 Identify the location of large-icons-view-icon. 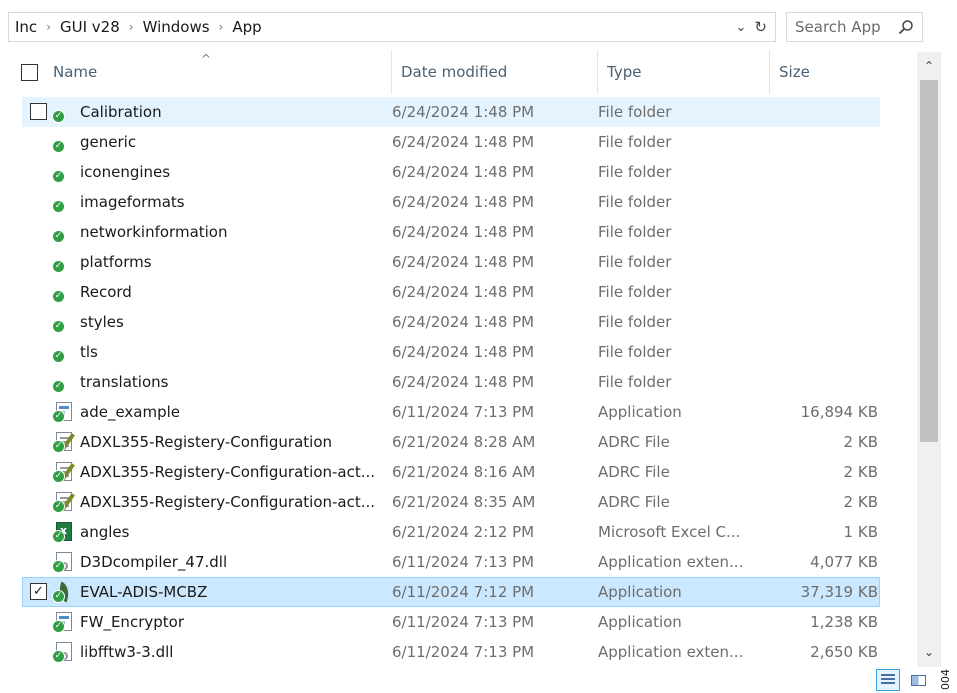
(918, 680).